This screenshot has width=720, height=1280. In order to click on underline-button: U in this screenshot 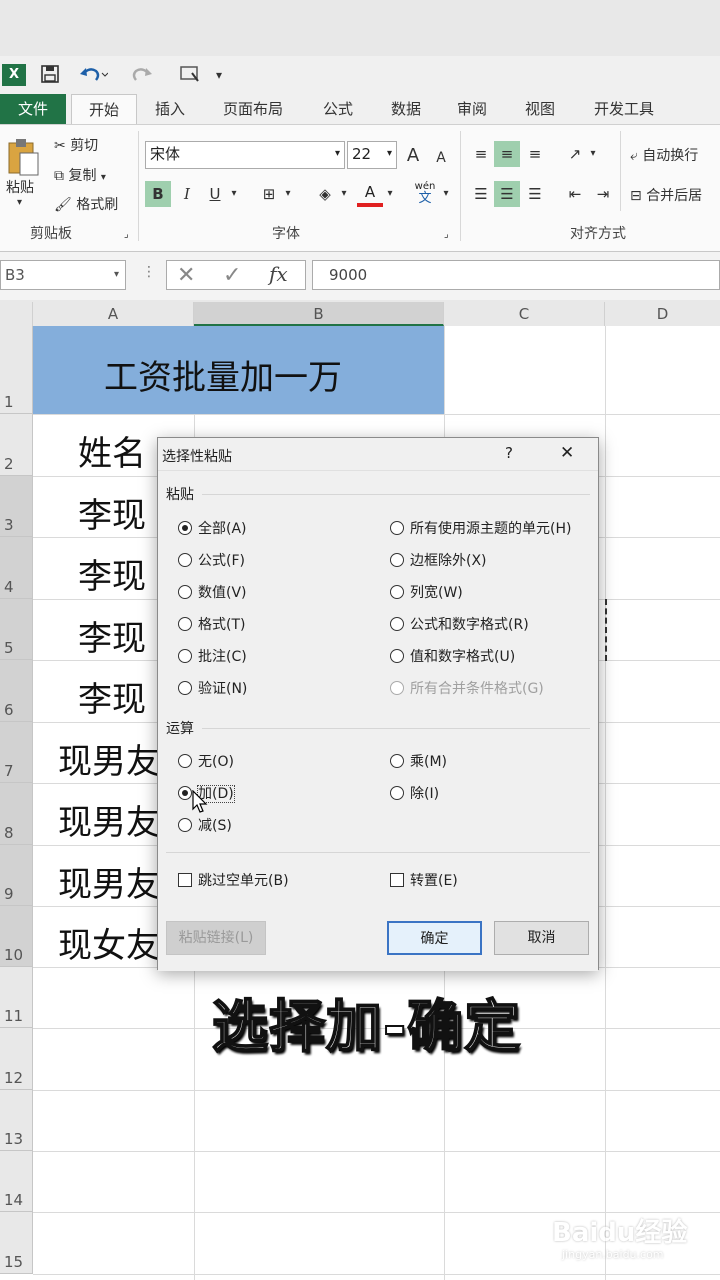, I will do `click(215, 194)`.